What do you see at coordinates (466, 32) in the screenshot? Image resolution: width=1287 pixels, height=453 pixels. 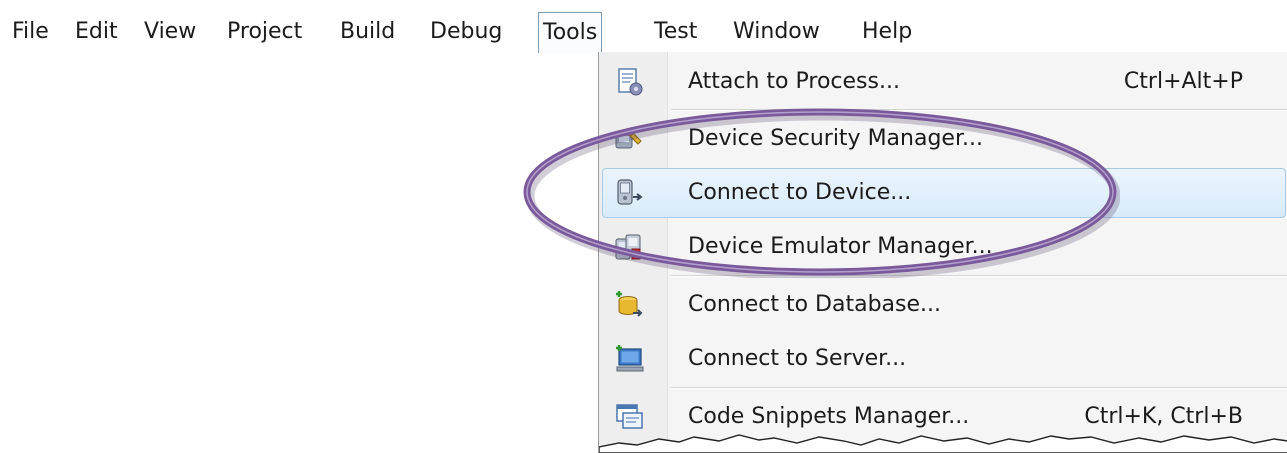 I see `menu-debug: Debug` at bounding box center [466, 32].